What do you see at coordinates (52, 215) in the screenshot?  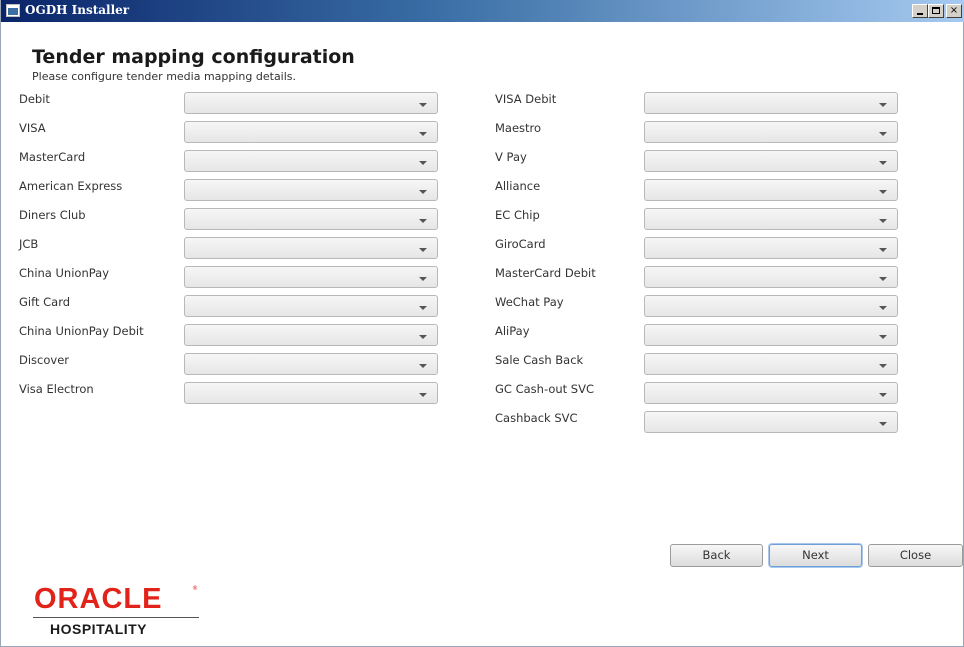 I see `tender-label: Diners Club` at bounding box center [52, 215].